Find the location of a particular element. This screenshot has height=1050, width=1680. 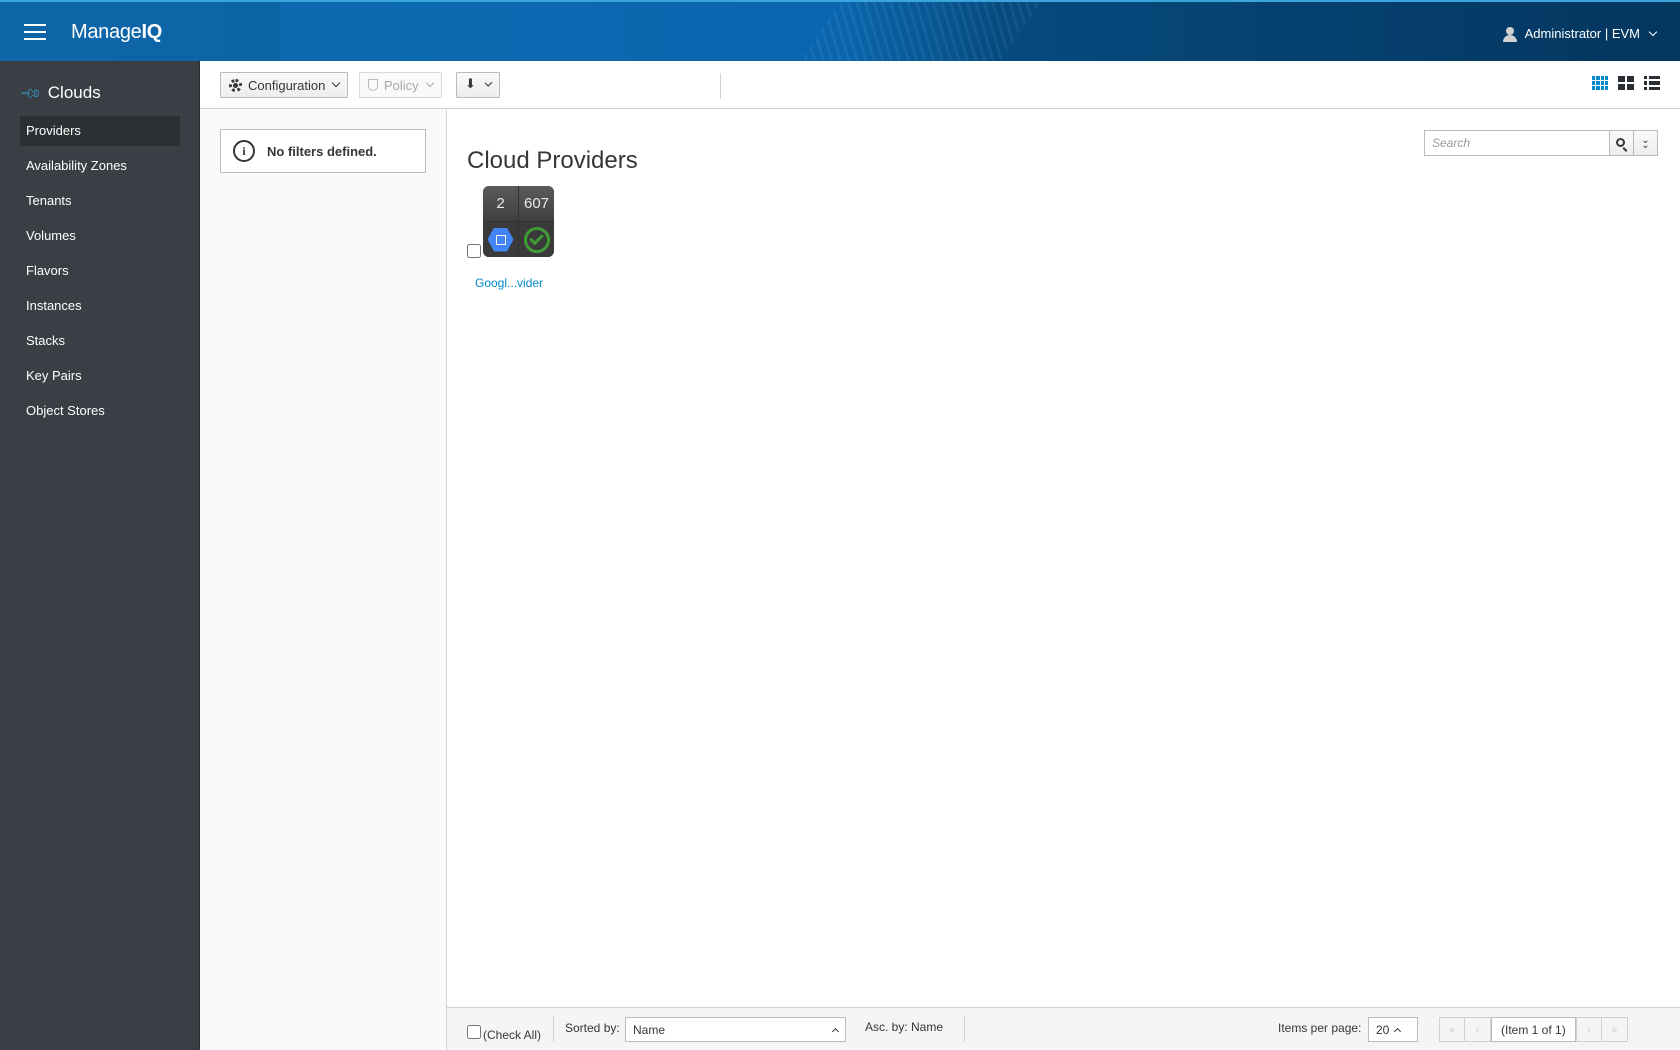

gear-icon is located at coordinates (235, 85).